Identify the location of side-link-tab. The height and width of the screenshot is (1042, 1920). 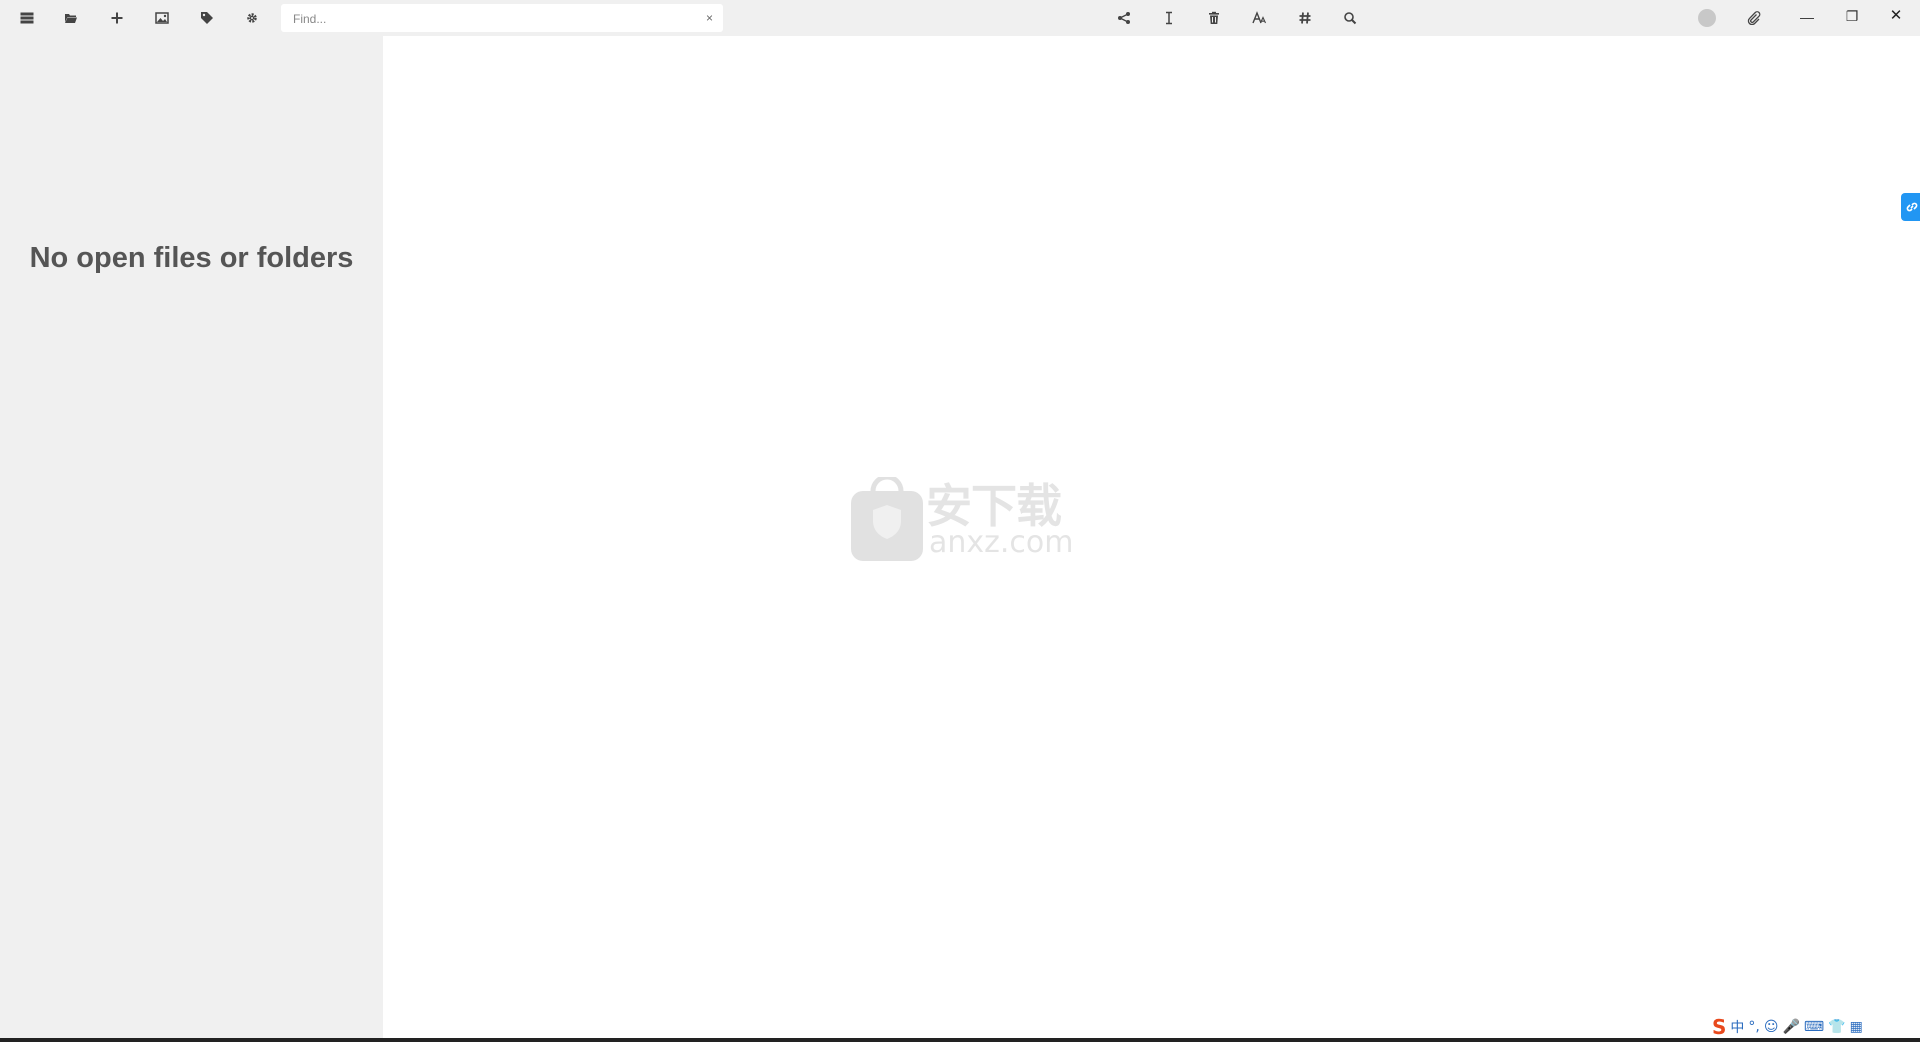
(1910, 207).